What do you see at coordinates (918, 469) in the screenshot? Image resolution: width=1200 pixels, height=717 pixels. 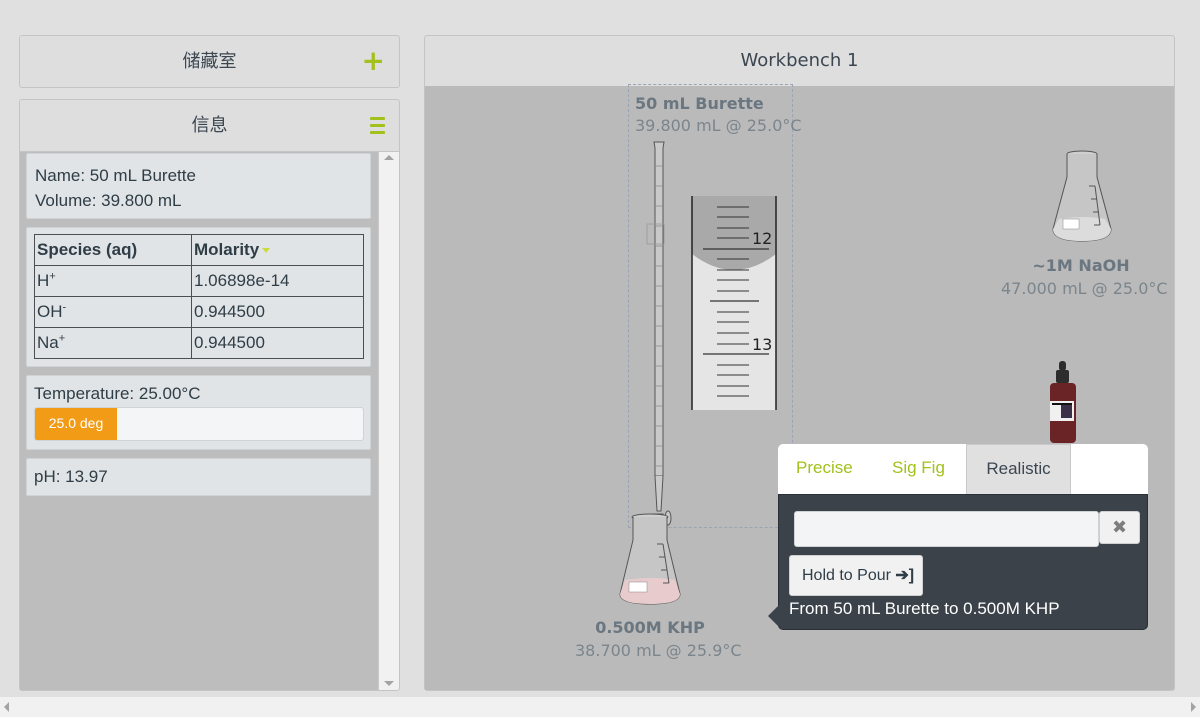 I see `tab-sig-fig: Sig Fig` at bounding box center [918, 469].